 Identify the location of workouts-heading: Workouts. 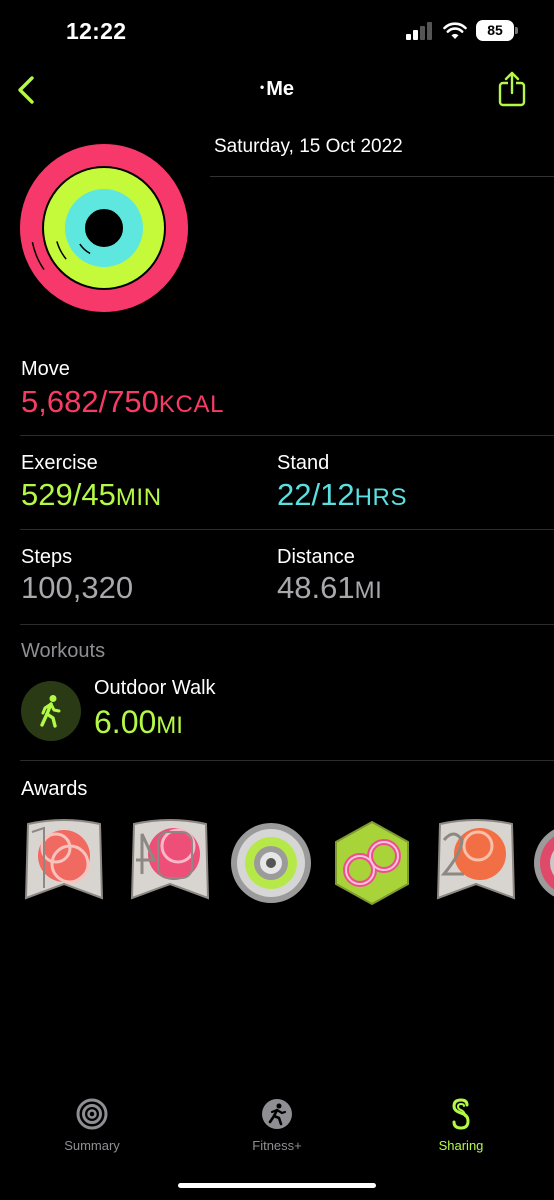
(63, 651).